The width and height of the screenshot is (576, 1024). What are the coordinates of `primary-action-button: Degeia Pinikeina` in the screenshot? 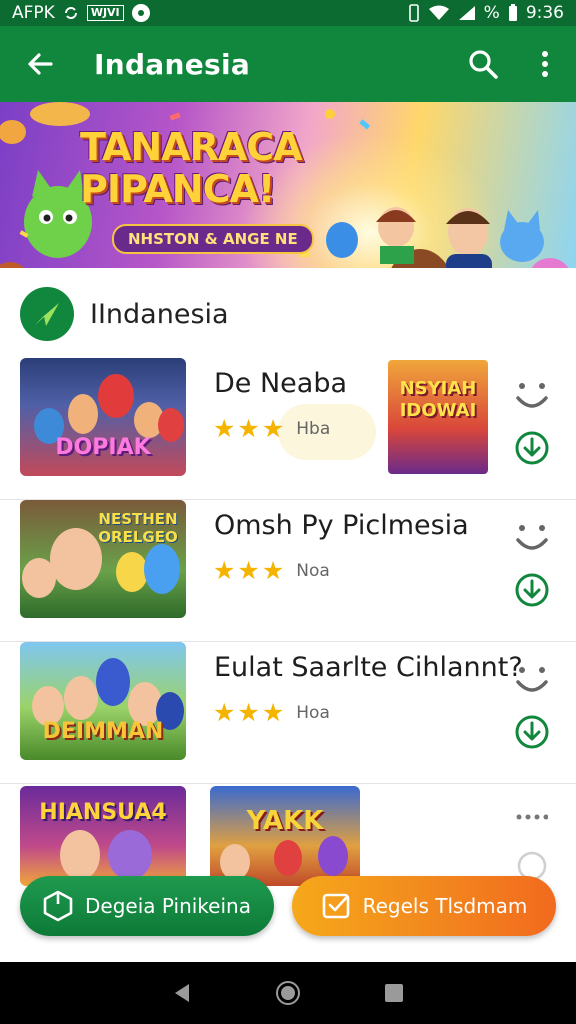 It's located at (147, 906).